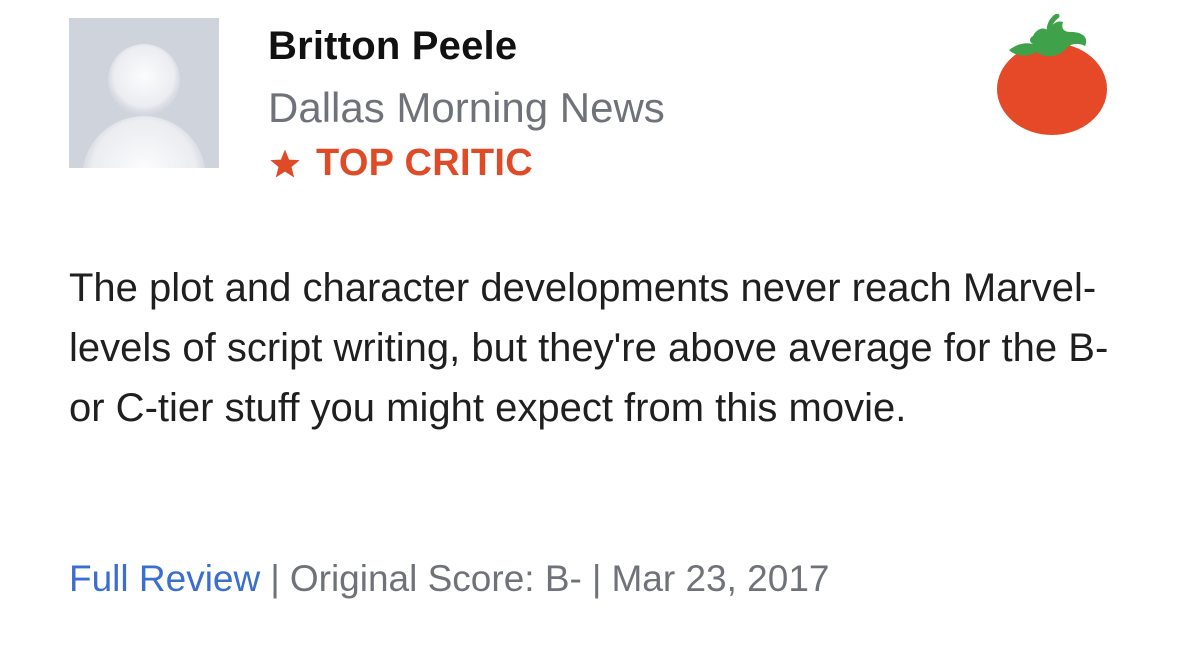  I want to click on review-date: Mar 23, 2017, so click(720, 578).